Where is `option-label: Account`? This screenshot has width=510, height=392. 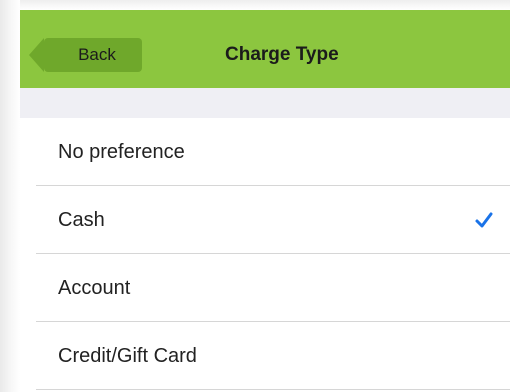 option-label: Account is located at coordinates (94, 288).